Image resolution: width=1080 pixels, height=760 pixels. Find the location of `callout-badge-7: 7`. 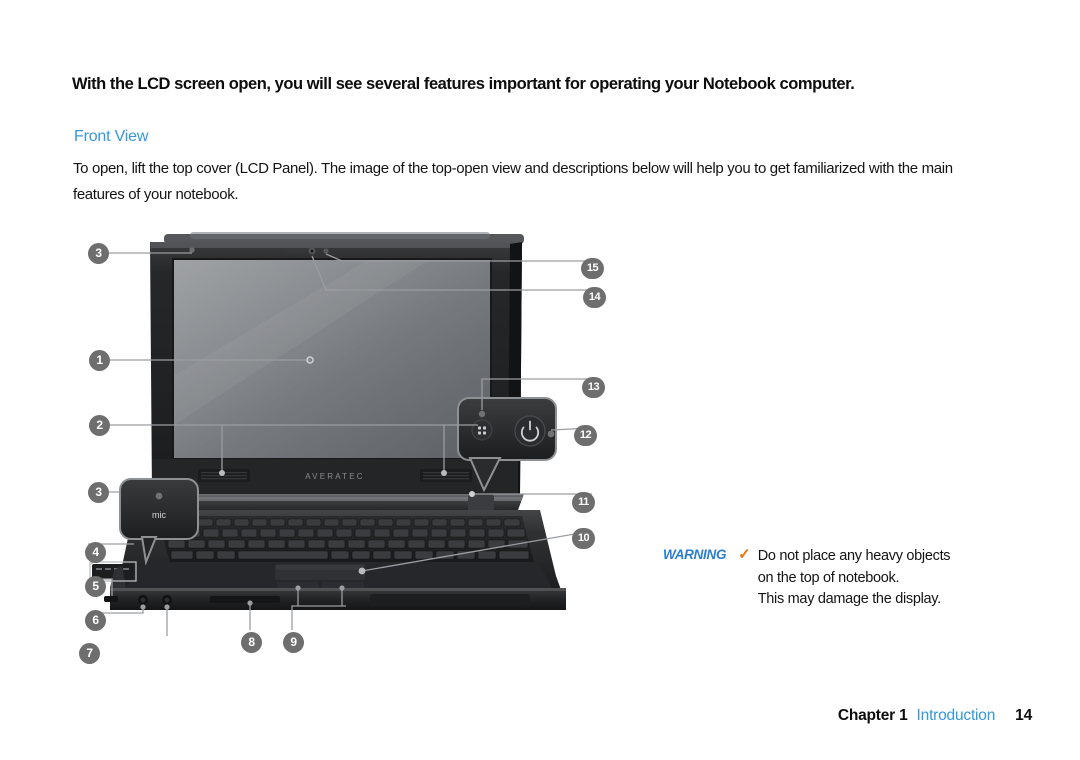

callout-badge-7: 7 is located at coordinates (89, 653).